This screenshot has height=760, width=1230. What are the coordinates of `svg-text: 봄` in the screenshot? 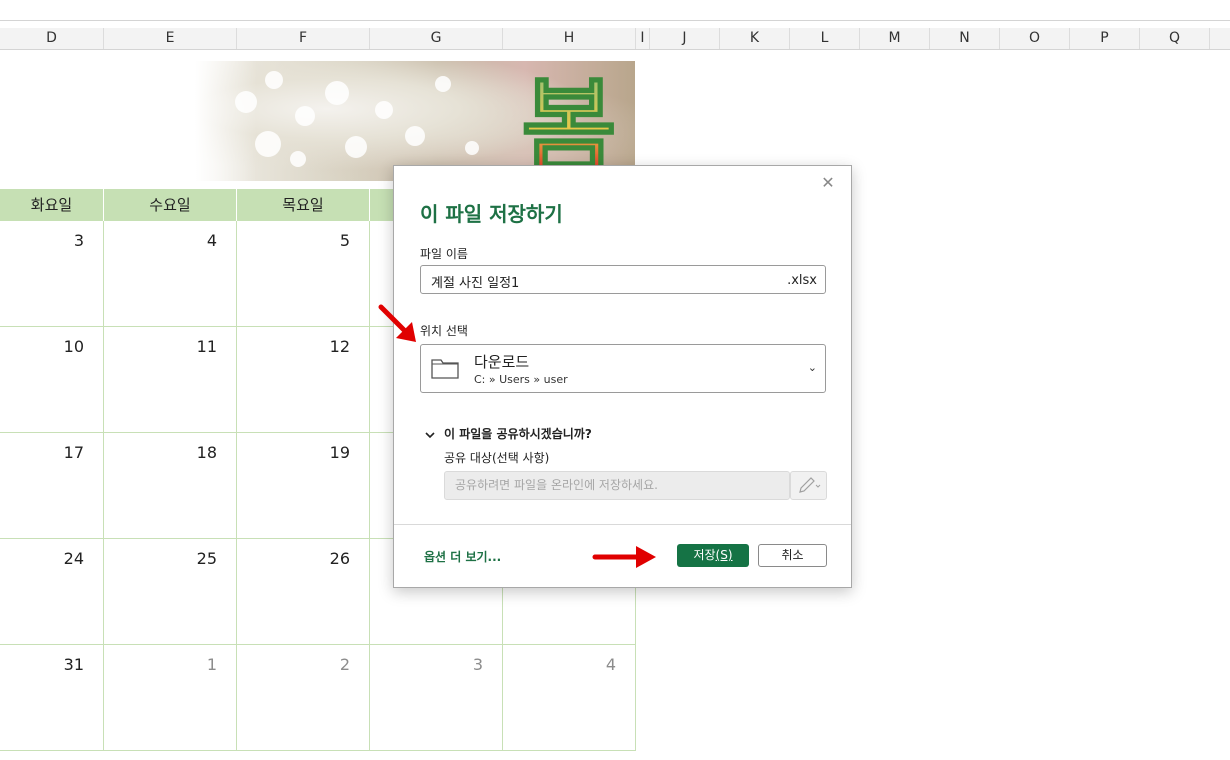 It's located at (569, 124).